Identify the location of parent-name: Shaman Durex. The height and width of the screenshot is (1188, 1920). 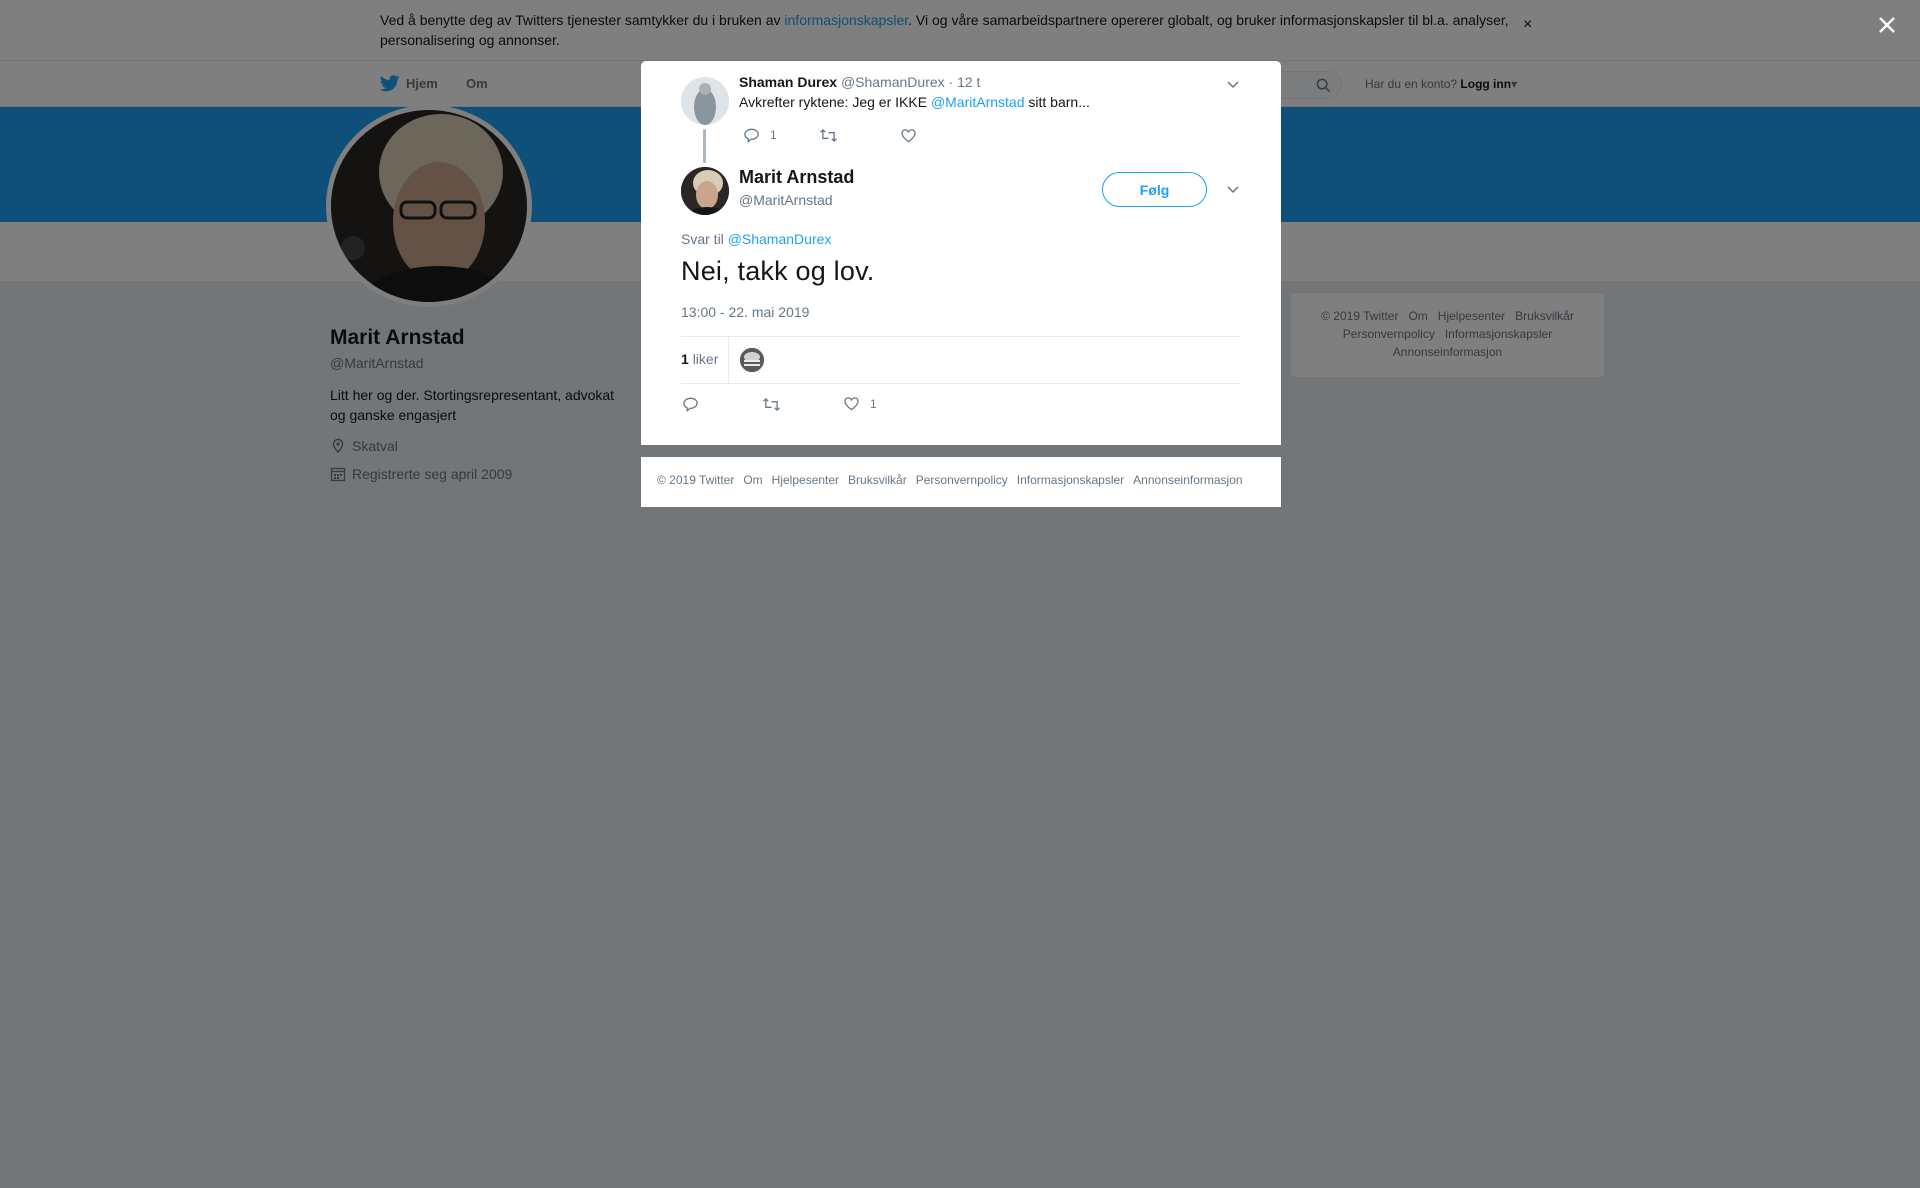
(788, 82).